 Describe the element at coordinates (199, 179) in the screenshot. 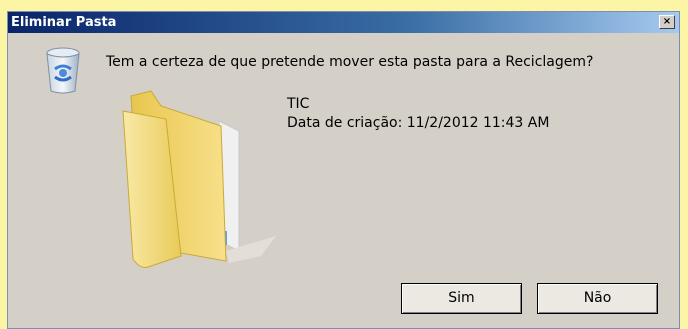

I see `folder-icon` at that location.